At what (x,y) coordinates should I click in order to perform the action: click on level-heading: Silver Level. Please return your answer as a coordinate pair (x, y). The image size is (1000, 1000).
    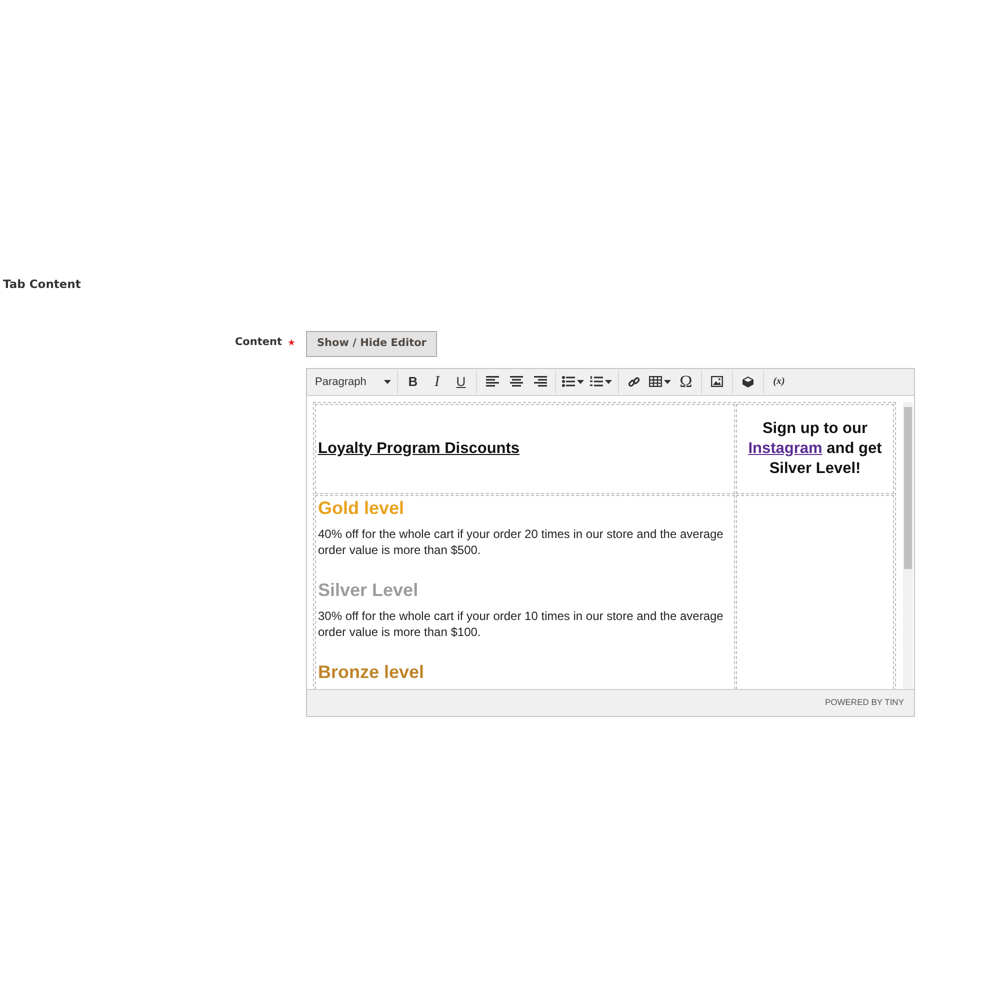
    Looking at the image, I should click on (369, 590).